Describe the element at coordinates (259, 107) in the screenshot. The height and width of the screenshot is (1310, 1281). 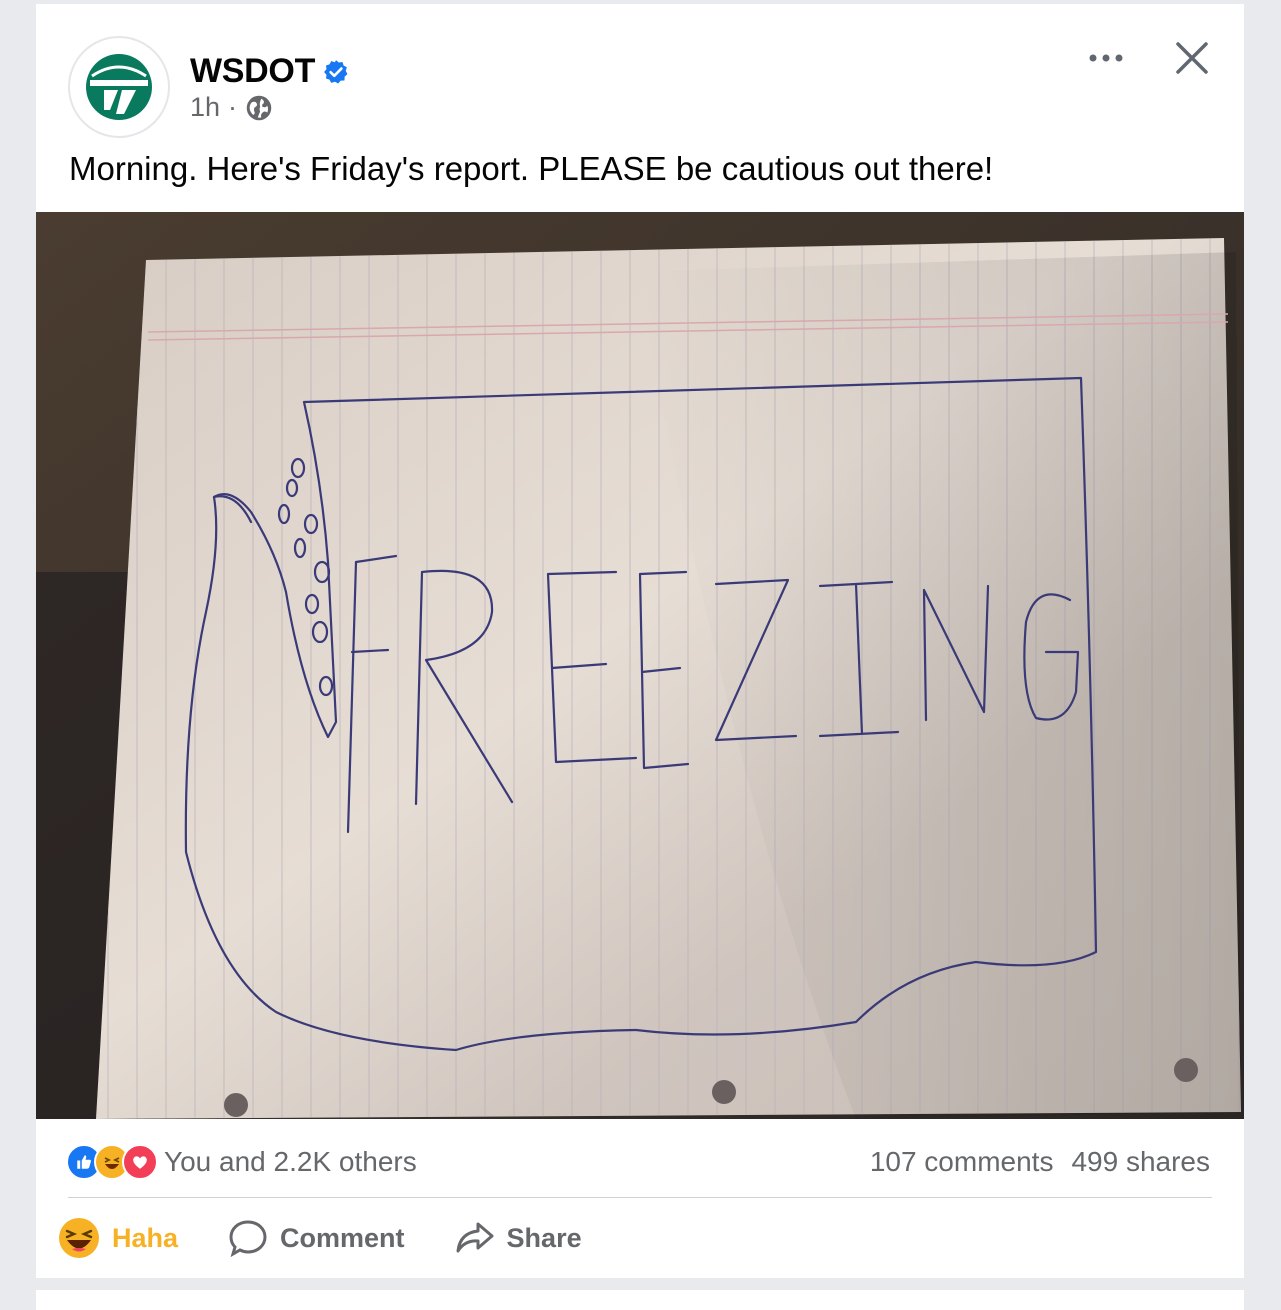
I see `globe-icon` at that location.